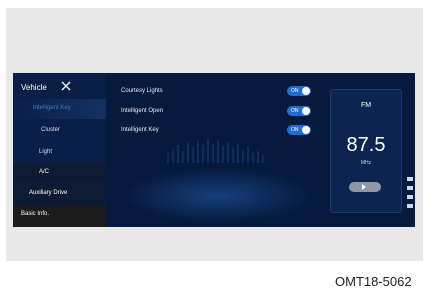  I want to click on sidebar-item-cluster: Cluster, so click(59, 131).